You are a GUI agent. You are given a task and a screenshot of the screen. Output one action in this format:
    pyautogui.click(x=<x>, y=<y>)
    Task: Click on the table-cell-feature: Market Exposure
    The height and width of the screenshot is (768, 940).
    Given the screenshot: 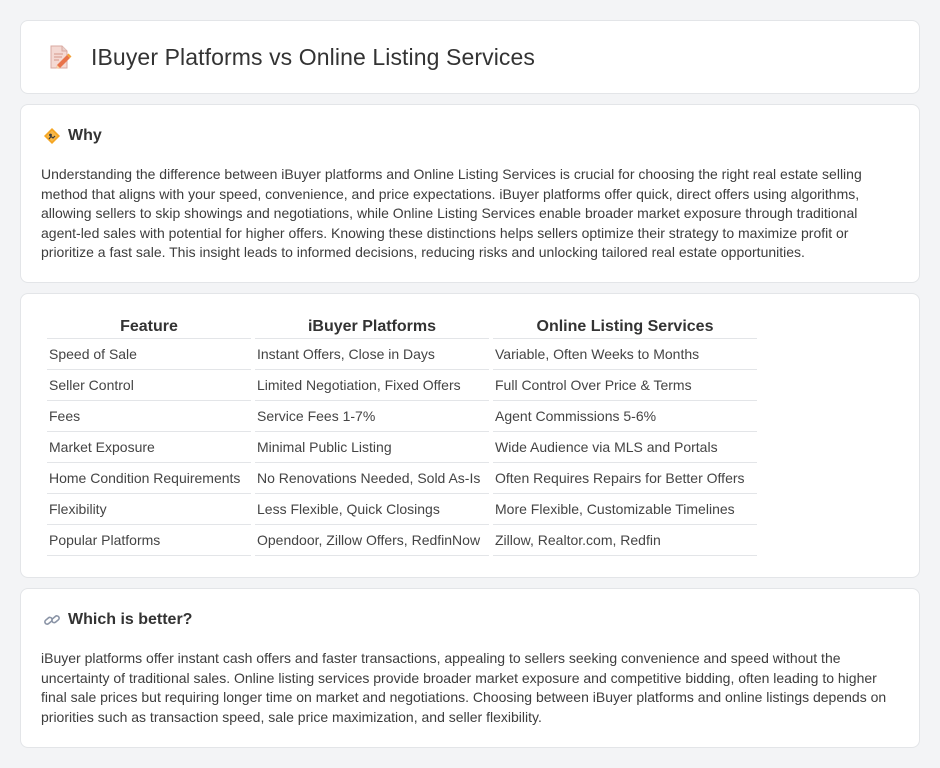 What is the action you would take?
    pyautogui.click(x=149, y=447)
    